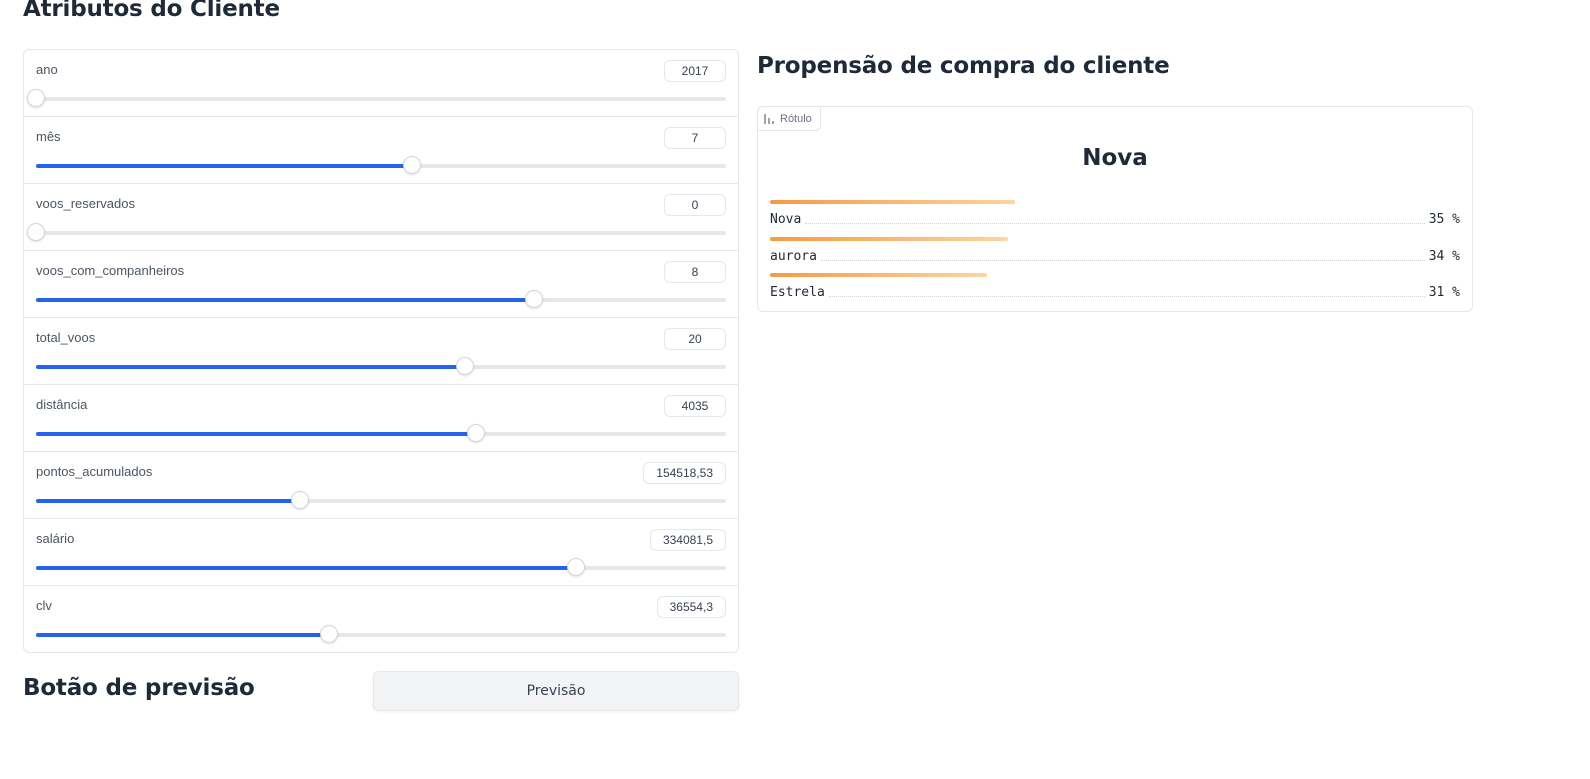  Describe the element at coordinates (1444, 292) in the screenshot. I see `confidence-percent: 31 %` at that location.